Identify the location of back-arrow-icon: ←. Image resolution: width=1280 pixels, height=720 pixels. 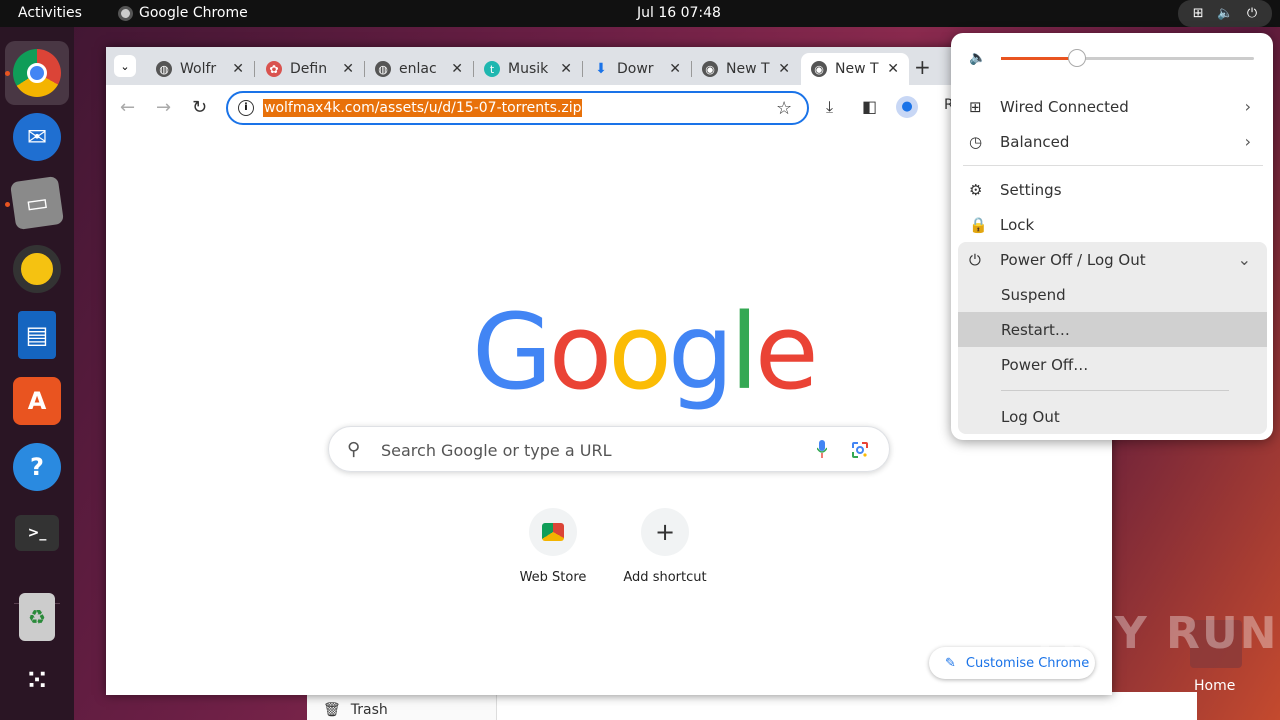
(127, 107).